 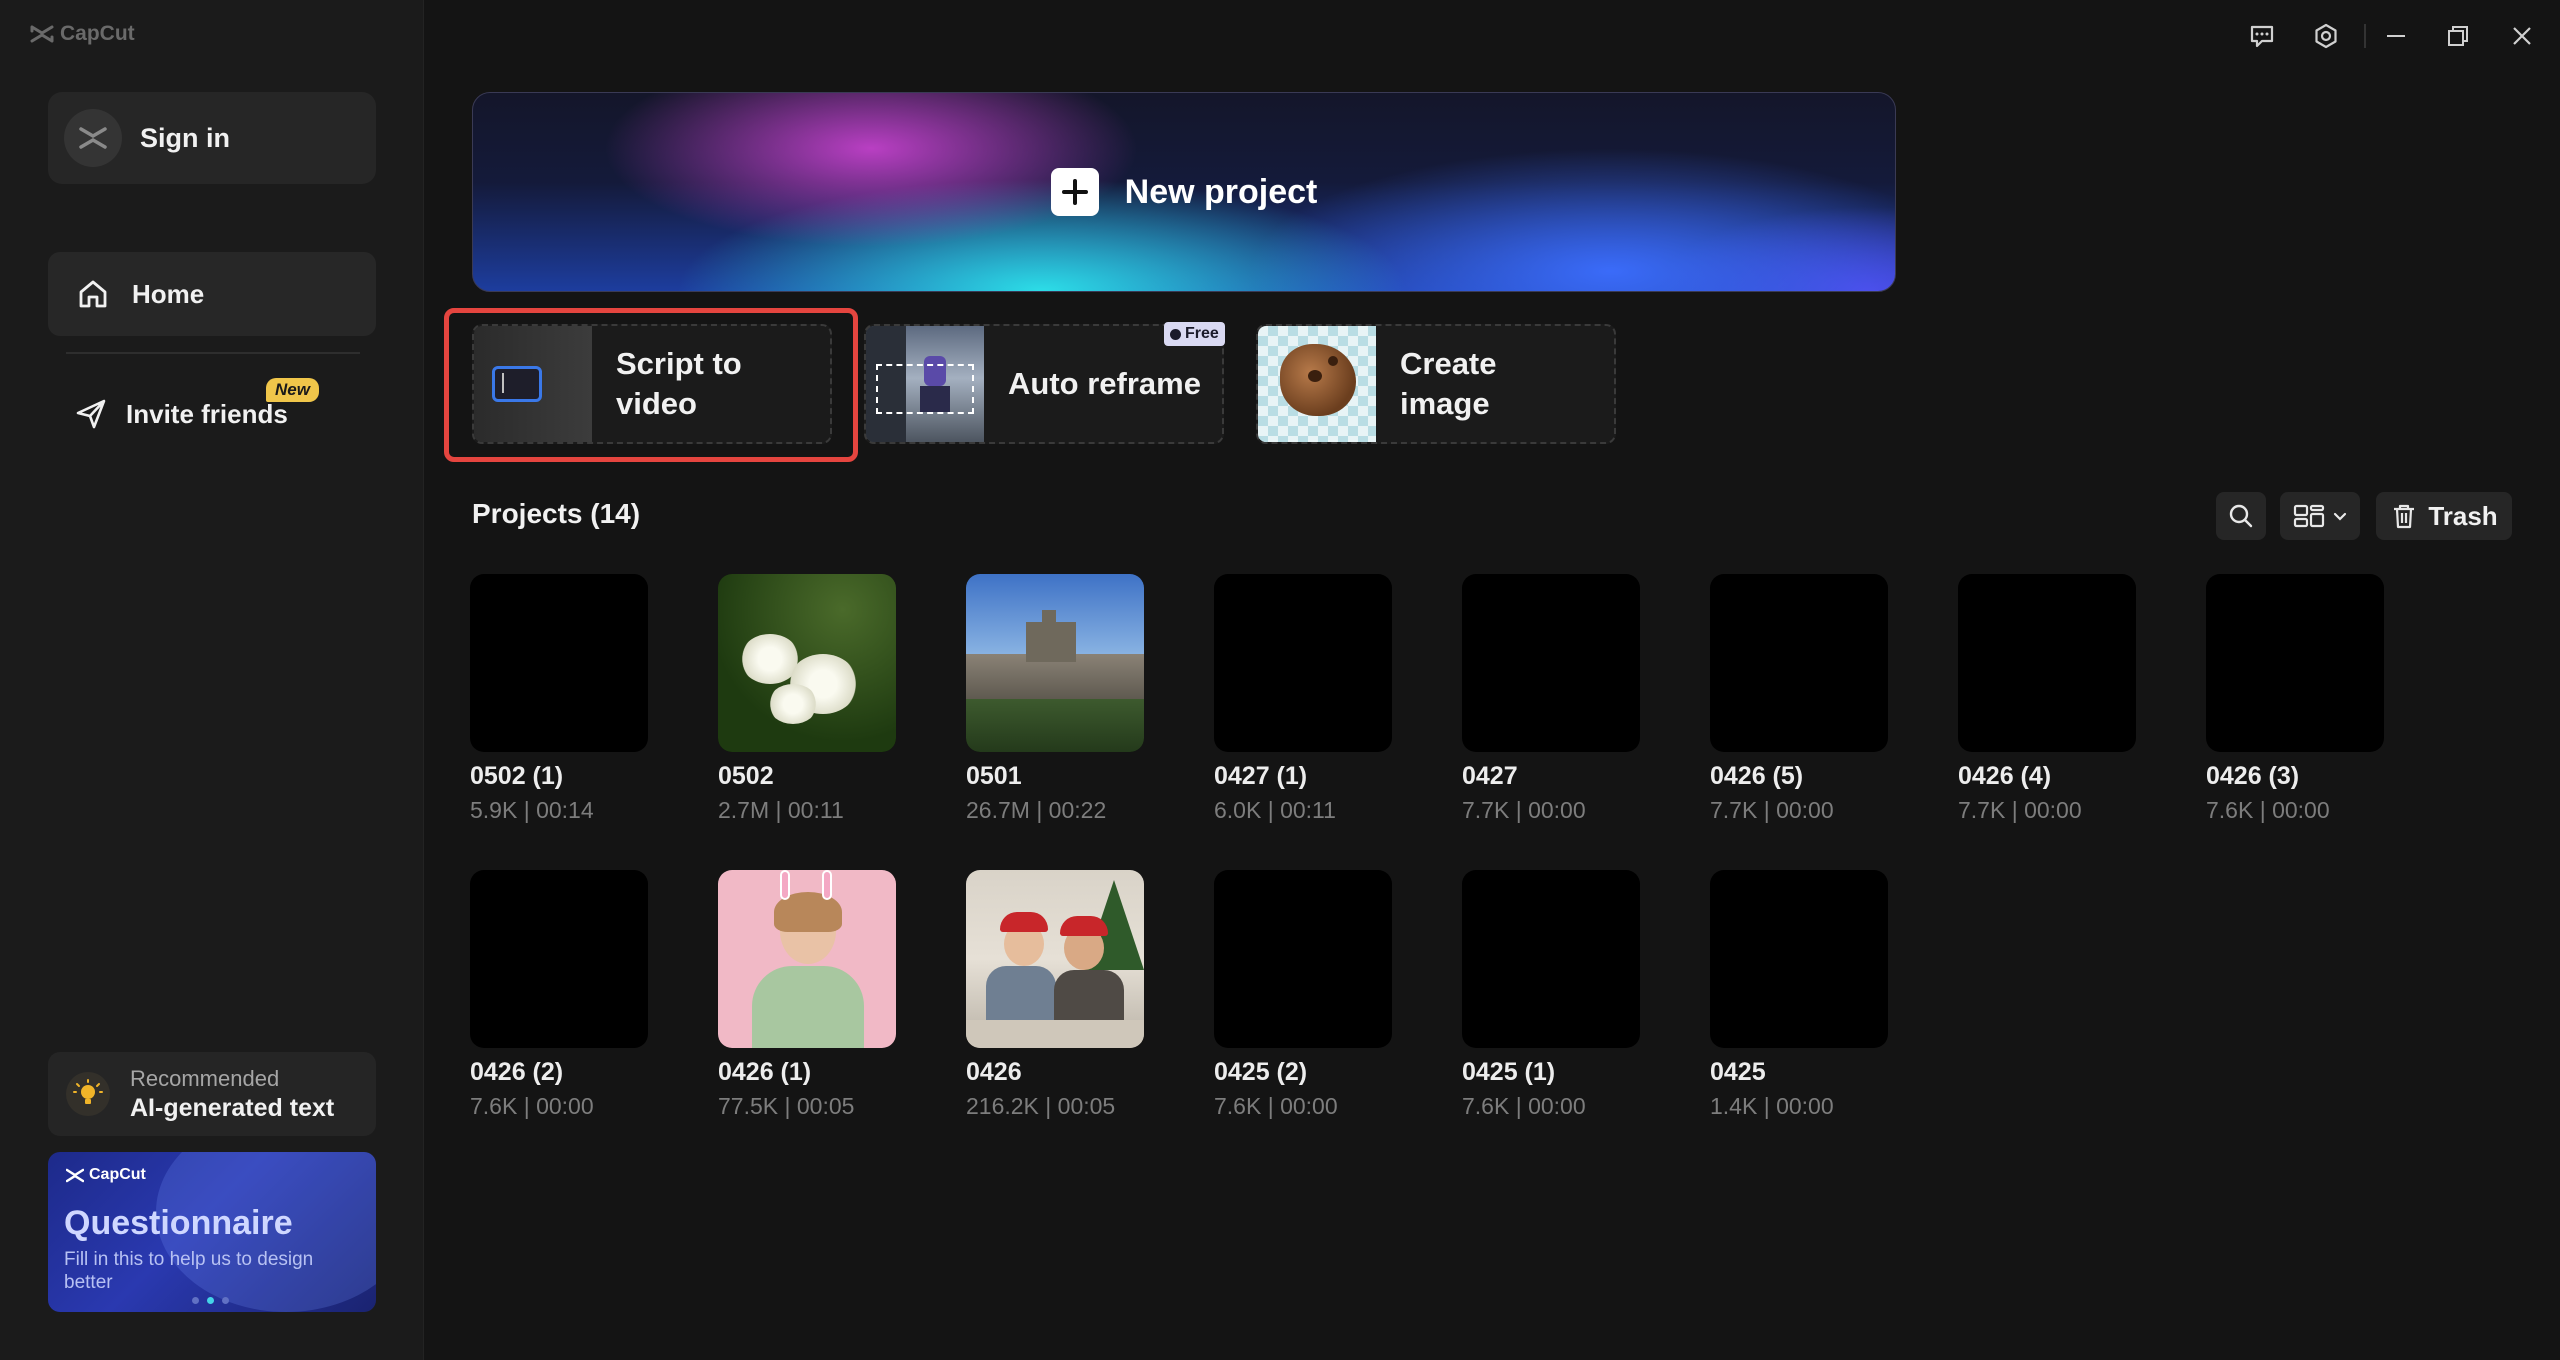 I want to click on sign-in-button: Sign in, so click(x=212, y=138).